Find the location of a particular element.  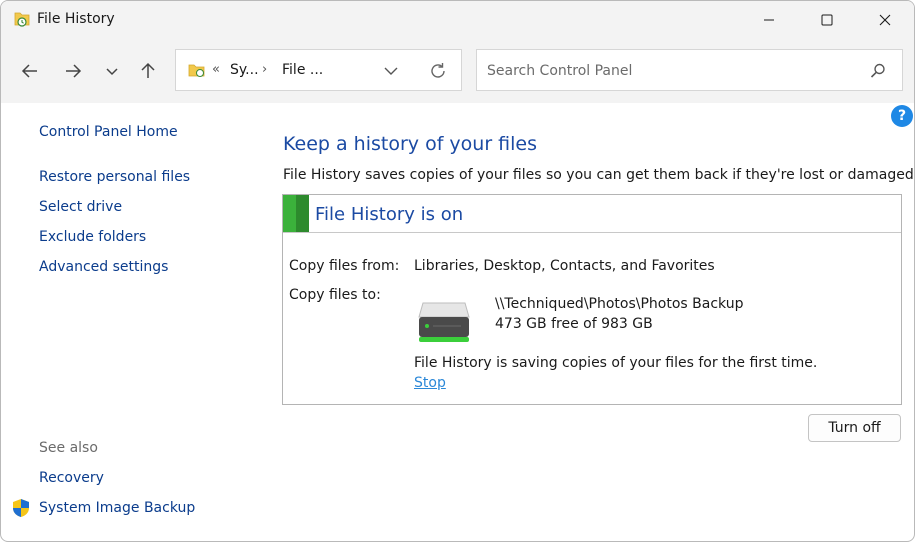

address-dropdown-chevron-icon is located at coordinates (391, 71).